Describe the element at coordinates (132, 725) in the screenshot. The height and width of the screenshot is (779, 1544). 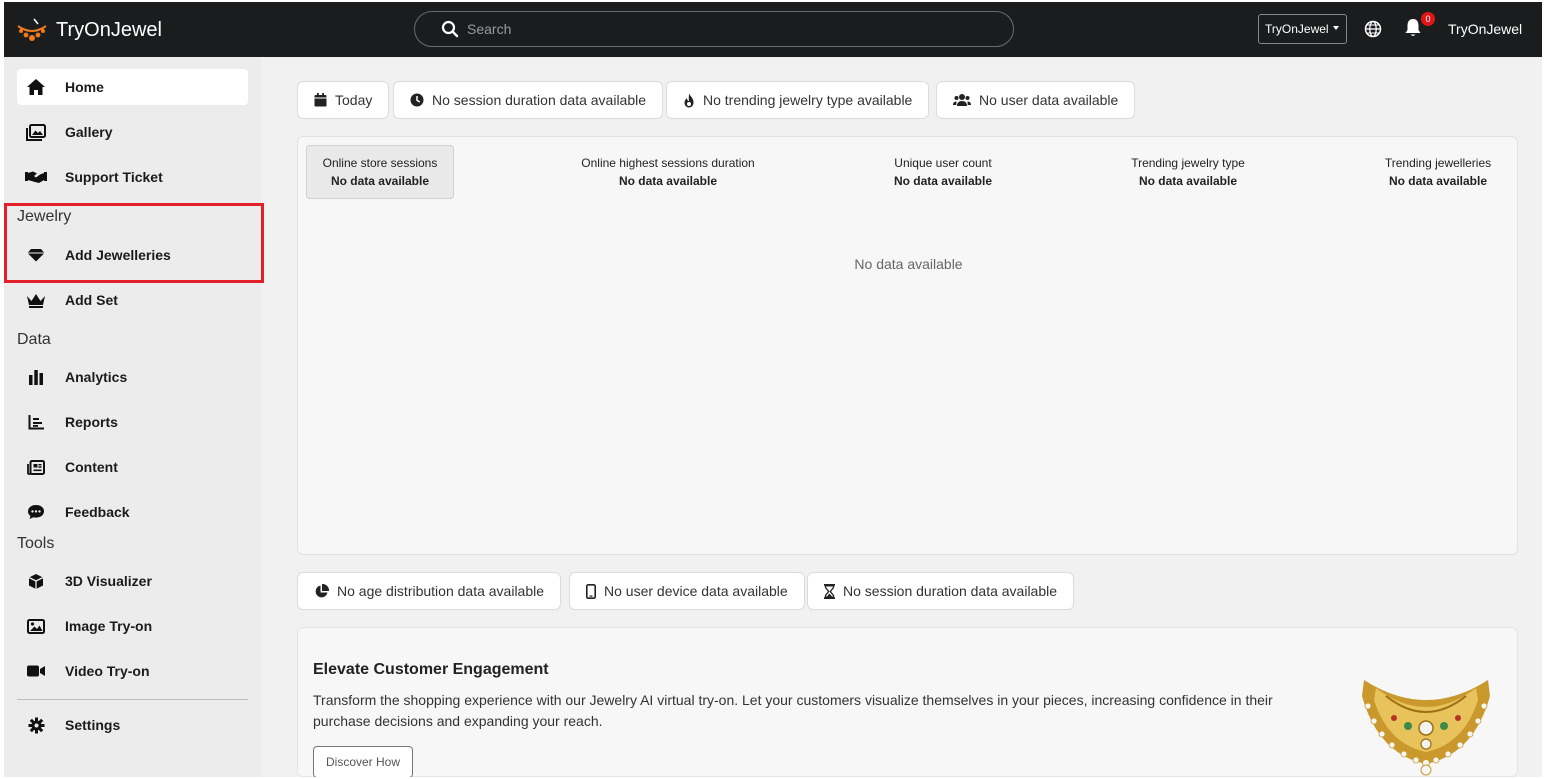
I see `sidebar-item-settings: Settings` at that location.